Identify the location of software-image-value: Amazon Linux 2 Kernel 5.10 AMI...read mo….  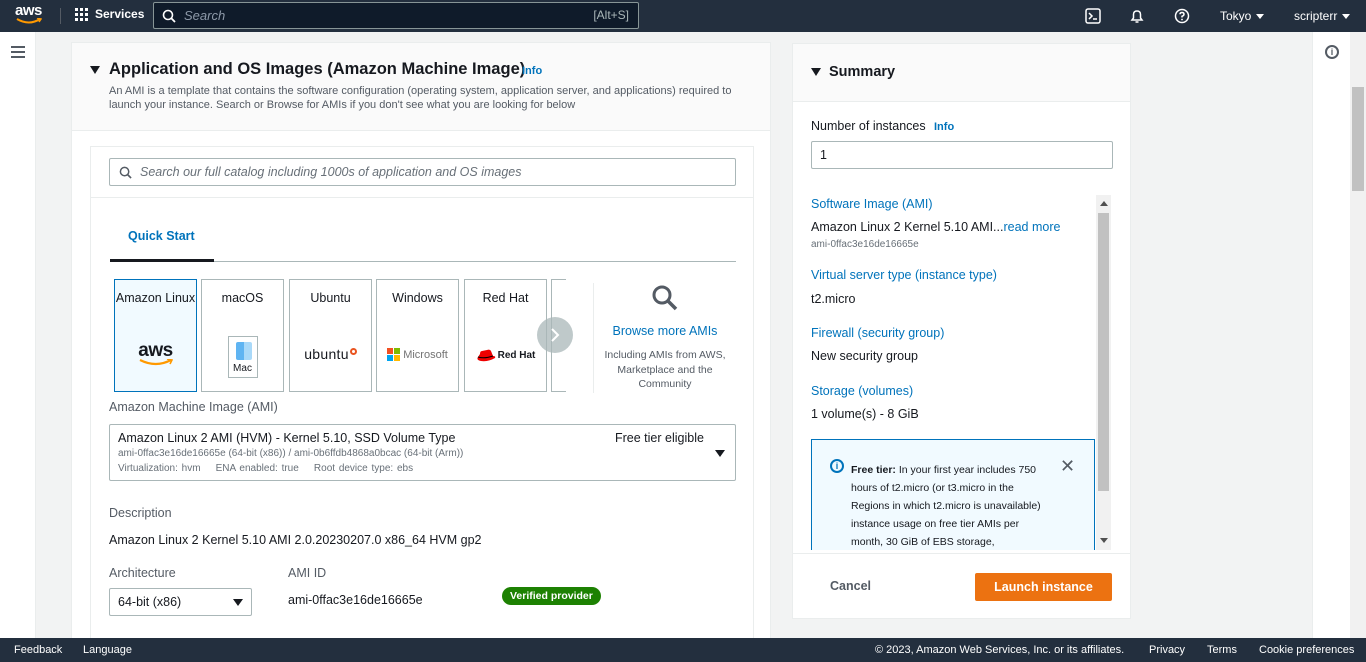
(936, 227).